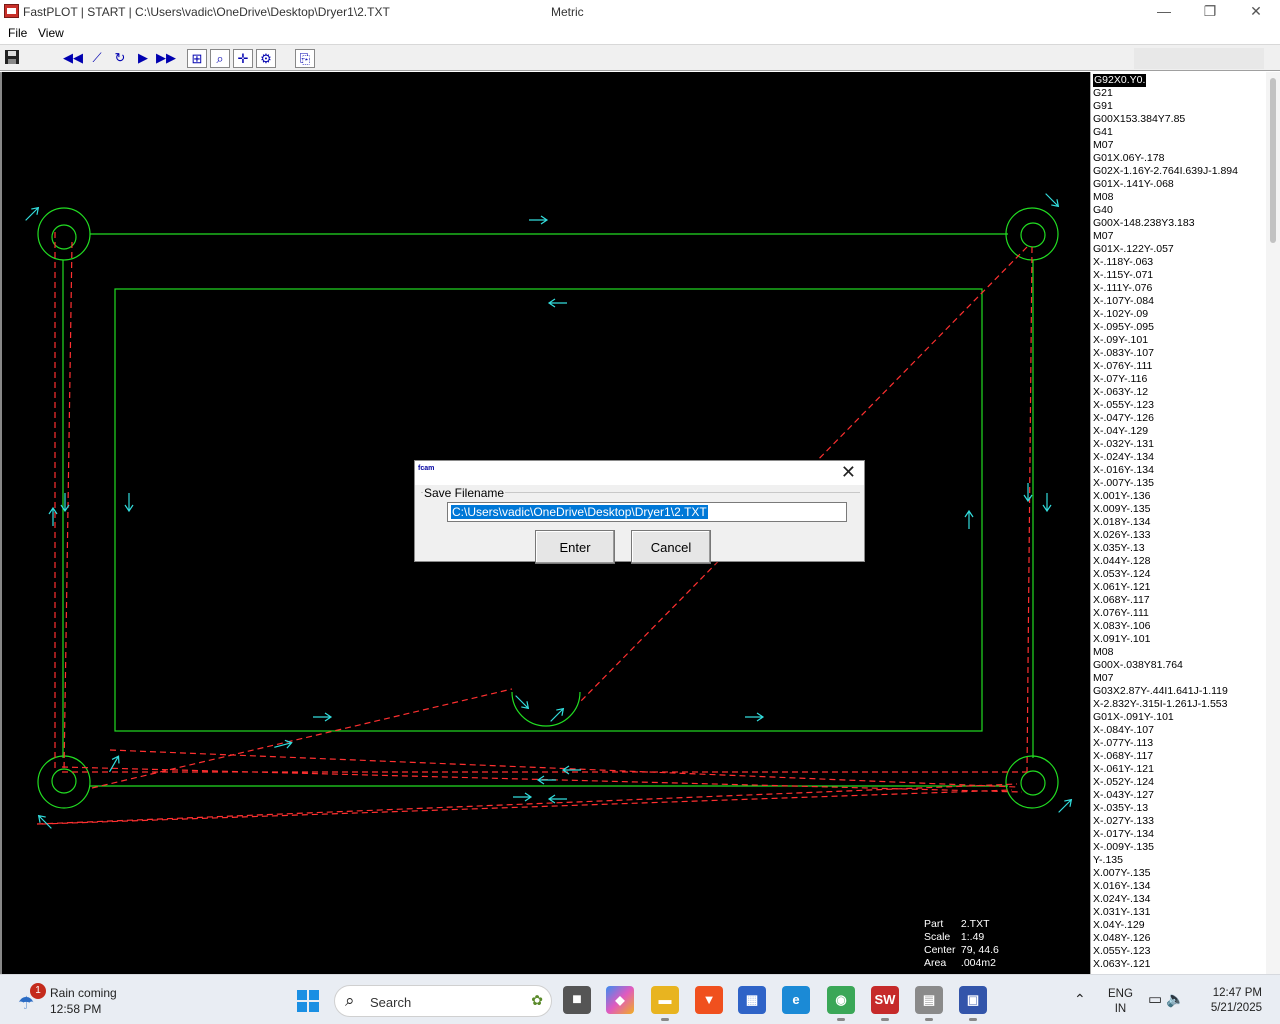 The image size is (1280, 1024). Describe the element at coordinates (1165, 548) in the screenshot. I see `gcode-line: X.035Y-.13` at that location.